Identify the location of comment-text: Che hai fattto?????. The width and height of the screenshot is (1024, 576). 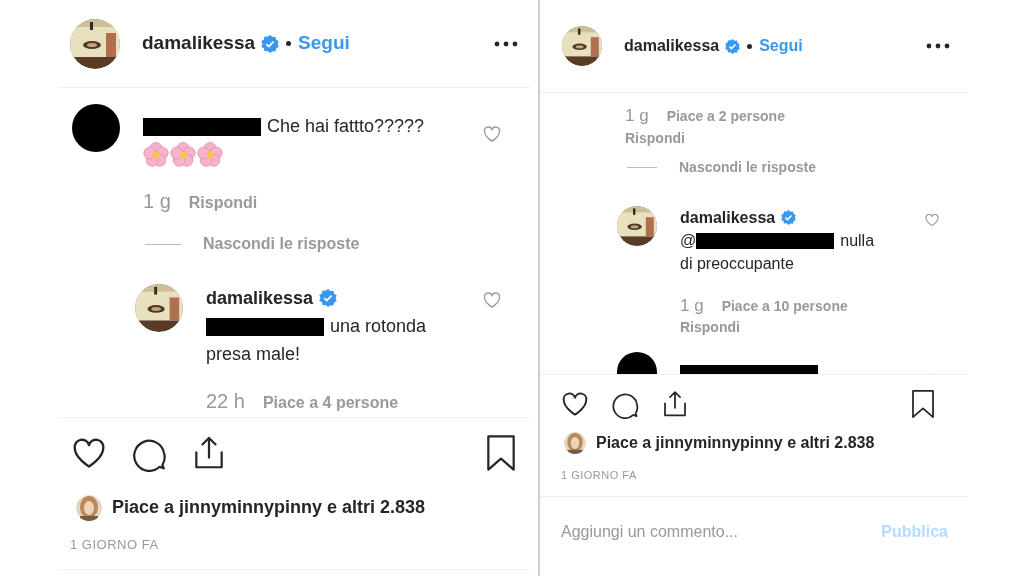
(302, 126).